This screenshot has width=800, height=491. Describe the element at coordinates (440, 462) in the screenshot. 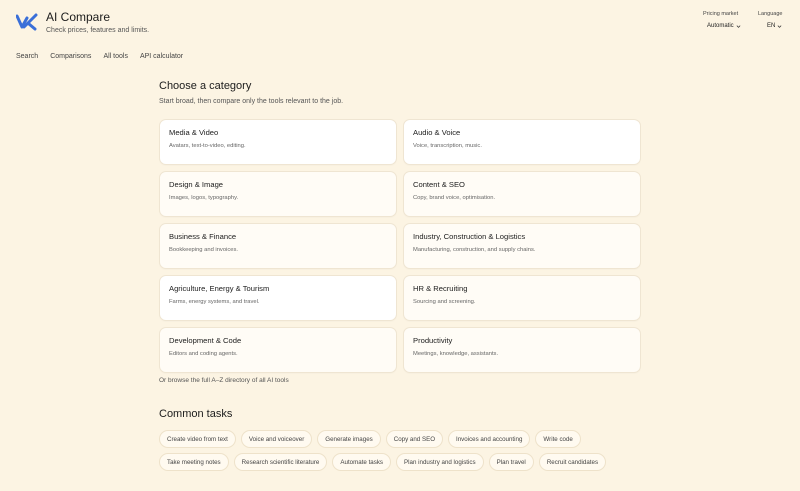

I see `task-chip: Plan industry and logistics` at that location.